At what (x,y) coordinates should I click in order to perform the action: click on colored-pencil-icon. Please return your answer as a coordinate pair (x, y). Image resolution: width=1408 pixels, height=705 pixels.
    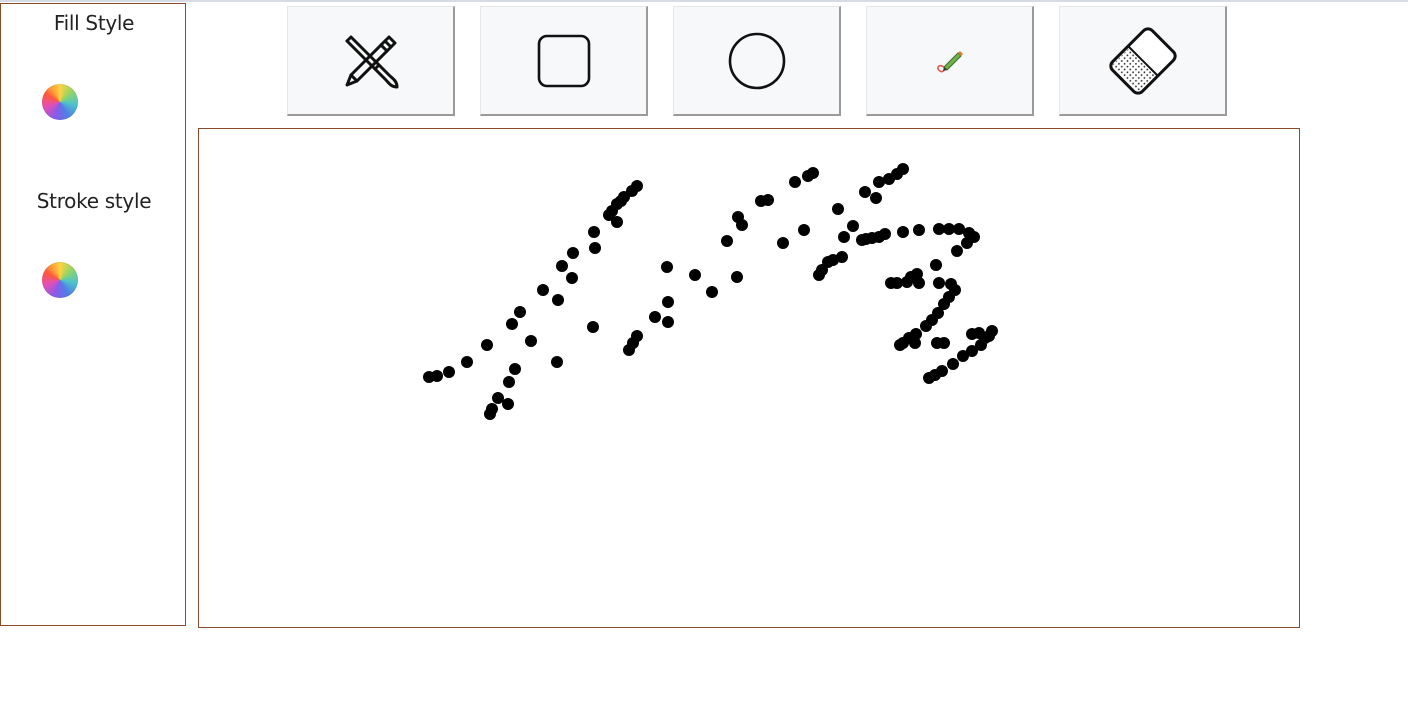
    Looking at the image, I should click on (949, 61).